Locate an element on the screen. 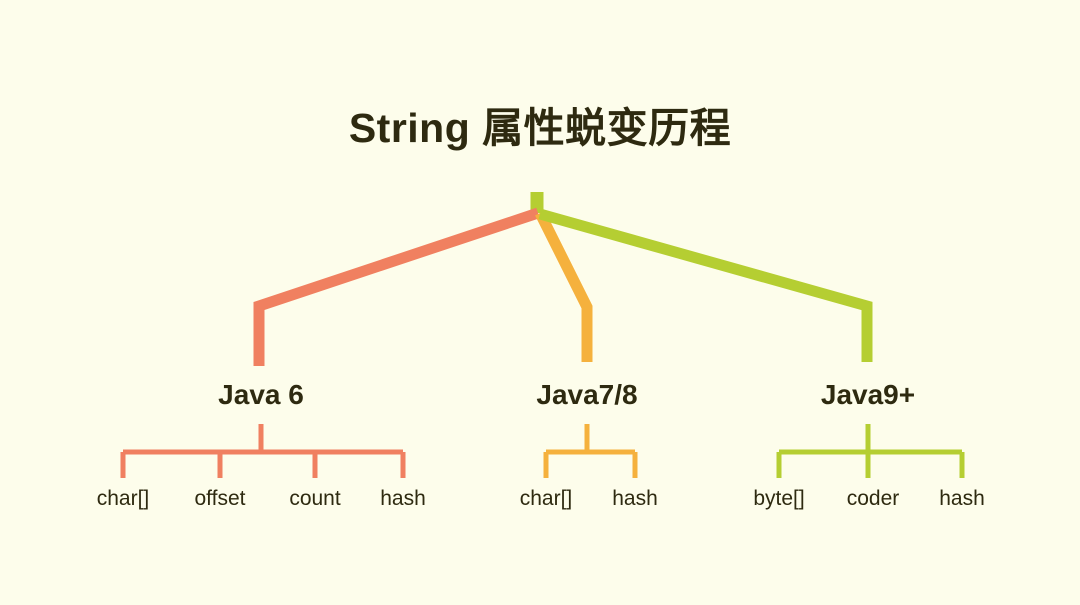  branch-line-java6 is located at coordinates (396, 286).